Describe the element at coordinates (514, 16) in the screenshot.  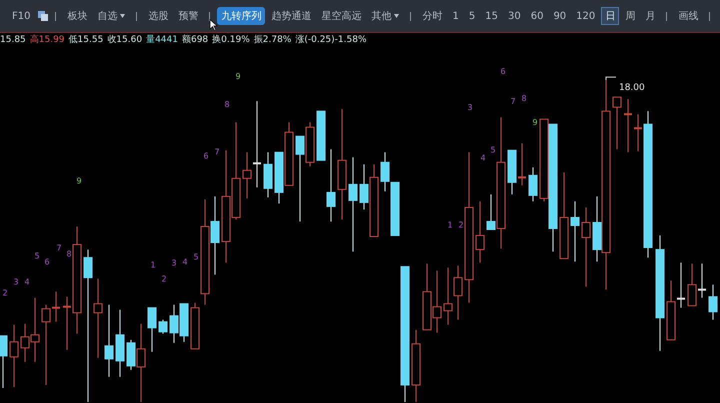
I see `toolbar-button: 30` at that location.